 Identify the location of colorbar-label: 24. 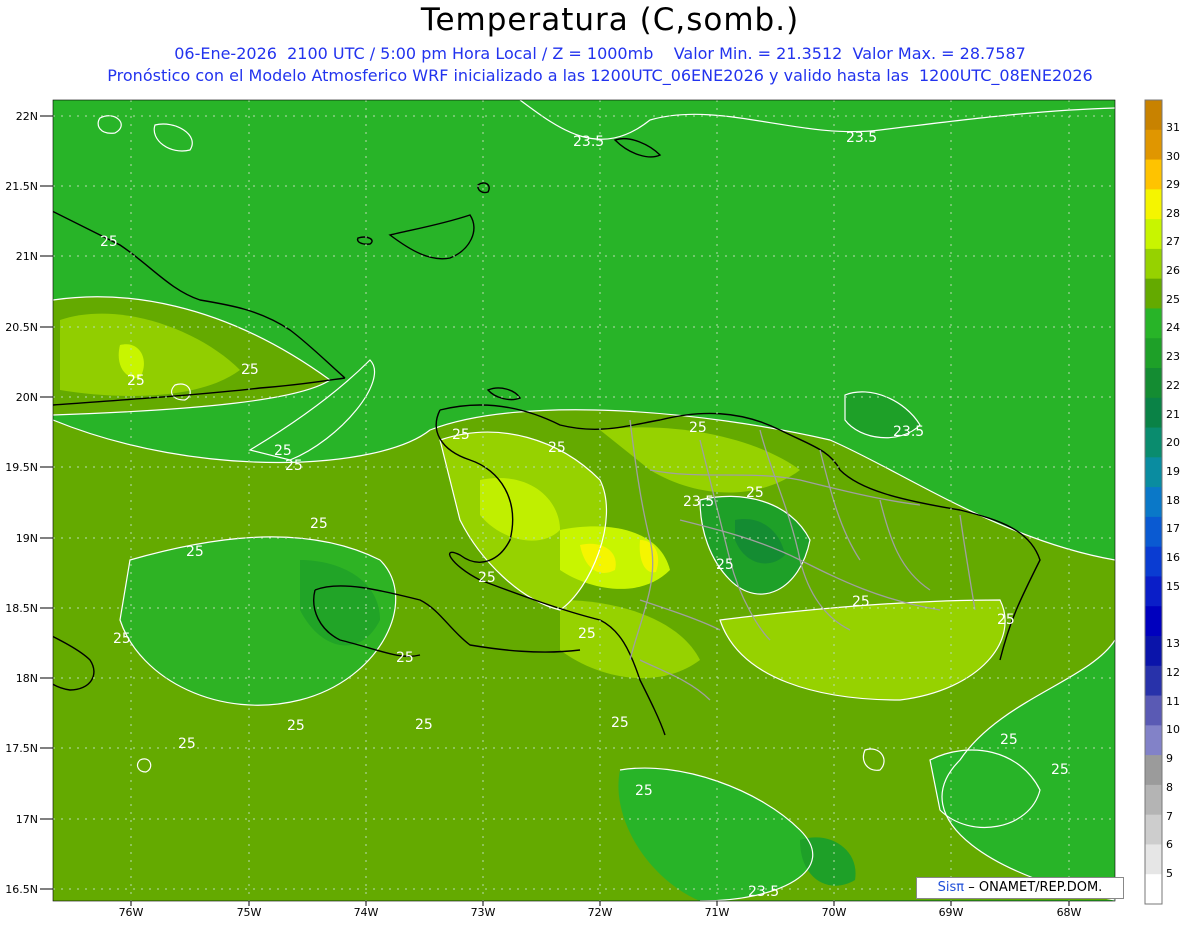
(1173, 327).